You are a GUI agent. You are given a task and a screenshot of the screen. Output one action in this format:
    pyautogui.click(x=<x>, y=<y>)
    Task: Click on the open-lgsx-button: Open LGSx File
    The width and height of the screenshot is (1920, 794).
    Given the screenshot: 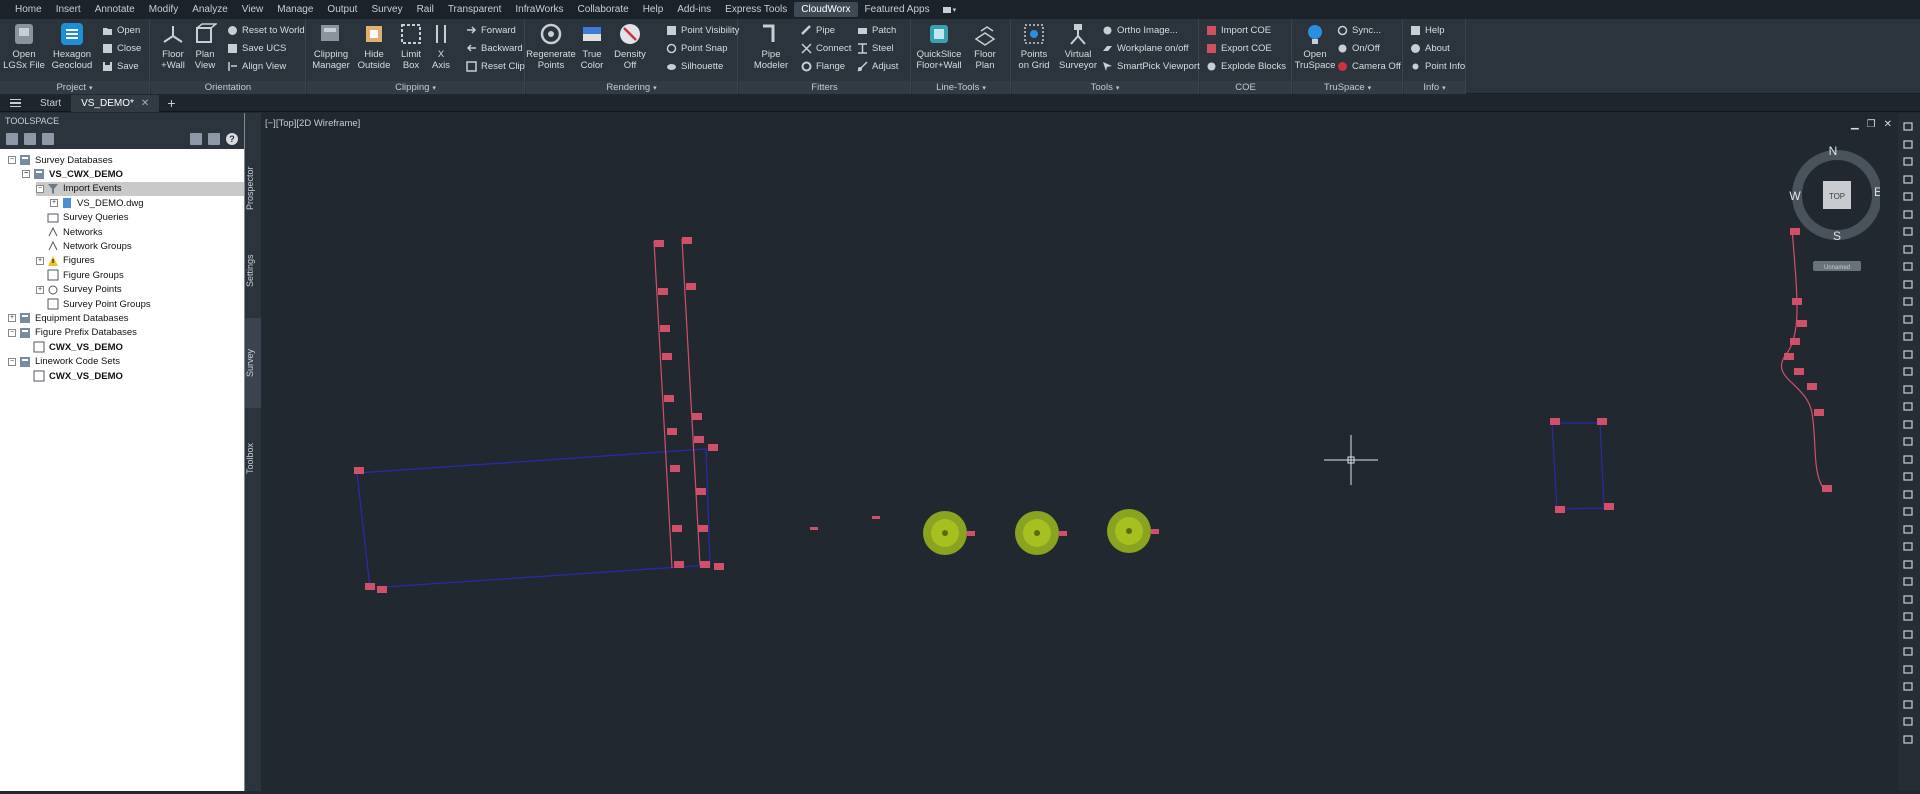 What is the action you would take?
    pyautogui.click(x=24, y=46)
    